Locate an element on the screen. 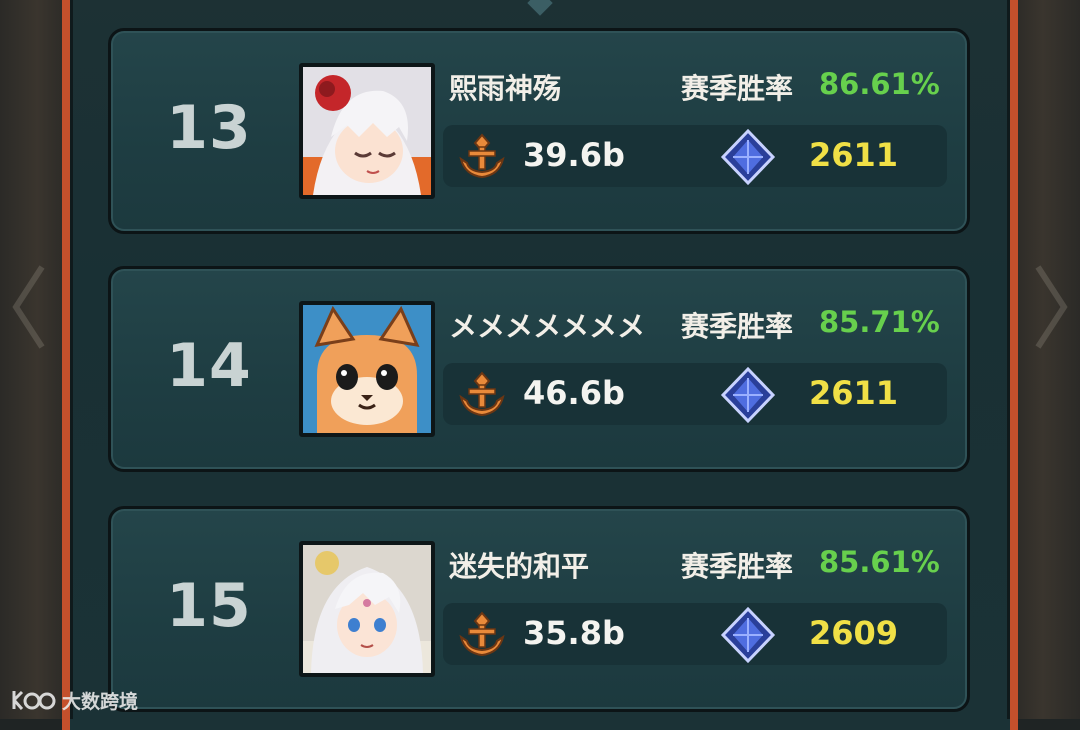 The image size is (1080, 730). rank-number: 15 is located at coordinates (209, 606).